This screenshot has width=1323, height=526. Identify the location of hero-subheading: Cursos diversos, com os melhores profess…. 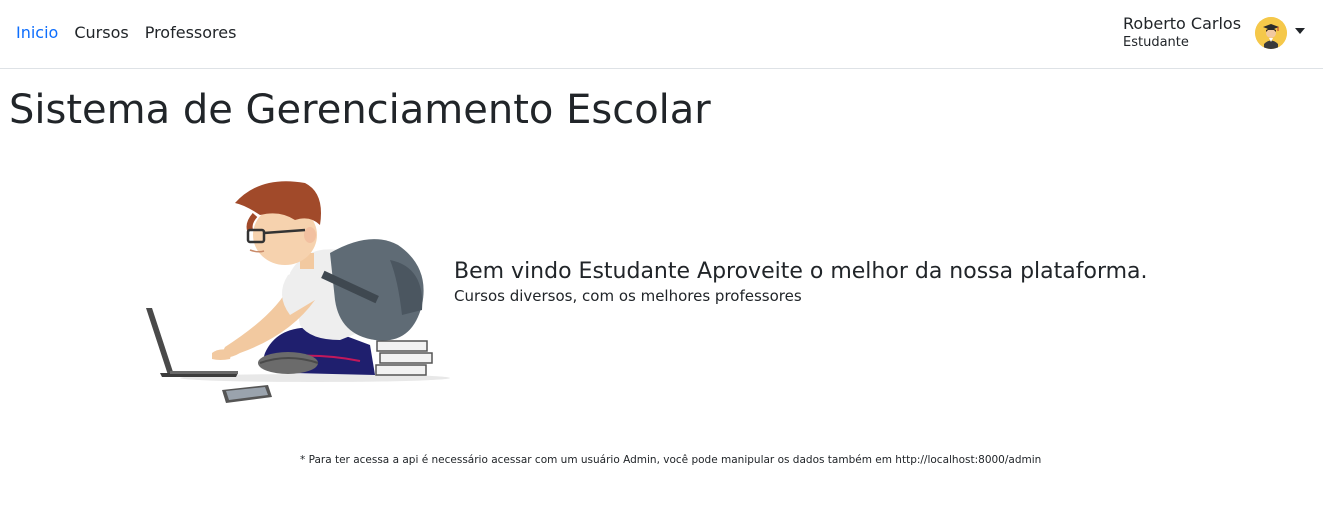
(628, 296).